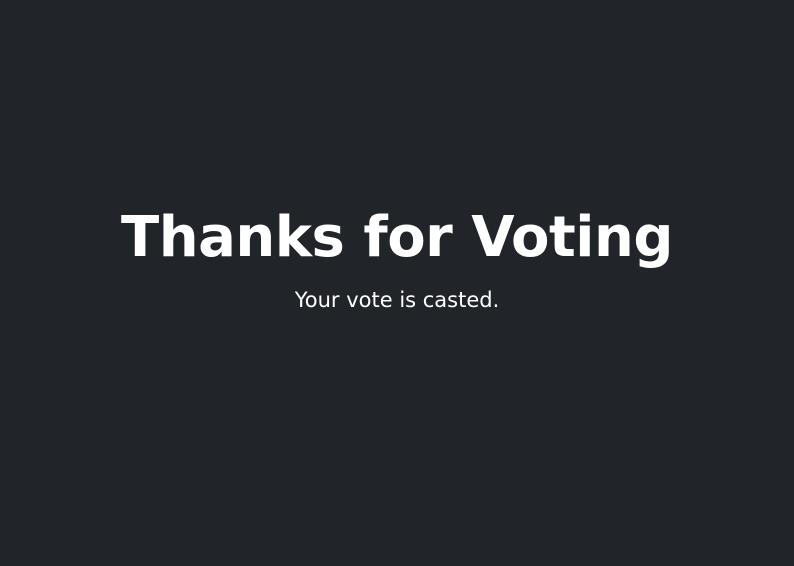 Image resolution: width=794 pixels, height=566 pixels. I want to click on page-title: Thanks for Voting, so click(397, 237).